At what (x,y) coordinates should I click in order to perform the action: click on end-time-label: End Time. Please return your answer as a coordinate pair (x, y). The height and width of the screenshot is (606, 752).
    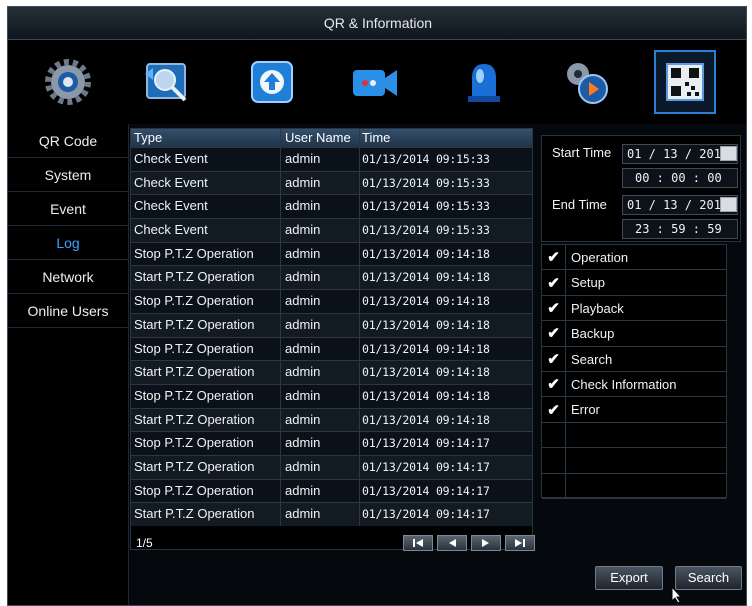
    Looking at the image, I should click on (579, 204).